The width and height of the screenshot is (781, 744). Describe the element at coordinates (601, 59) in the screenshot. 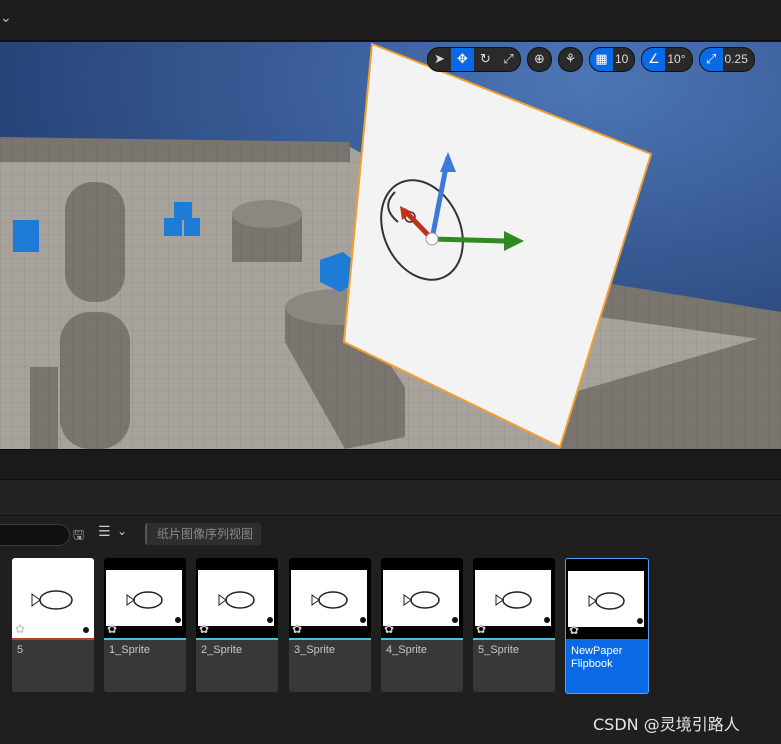

I see `grid-snap-icon: ▦` at that location.